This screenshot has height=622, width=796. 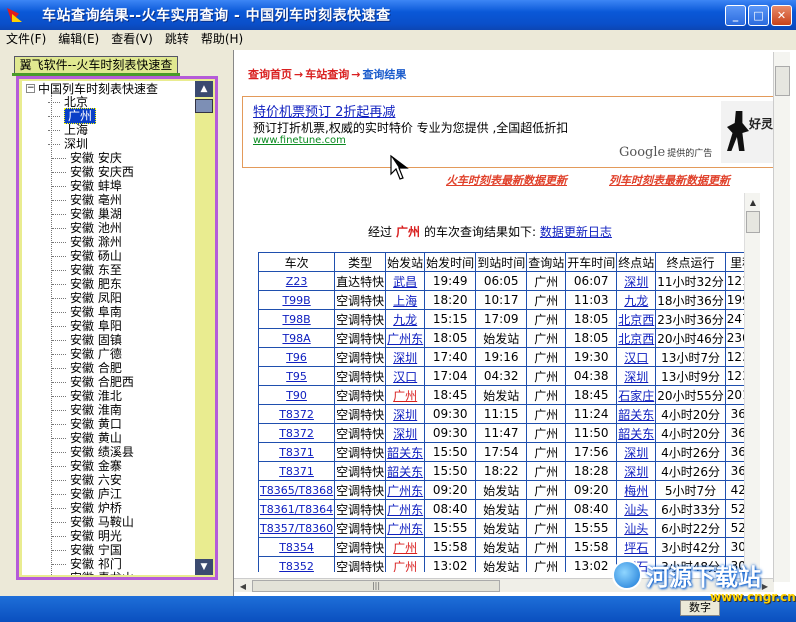 What do you see at coordinates (111, 382) in the screenshot?
I see `tree-node: 安徽 合肥西` at bounding box center [111, 382].